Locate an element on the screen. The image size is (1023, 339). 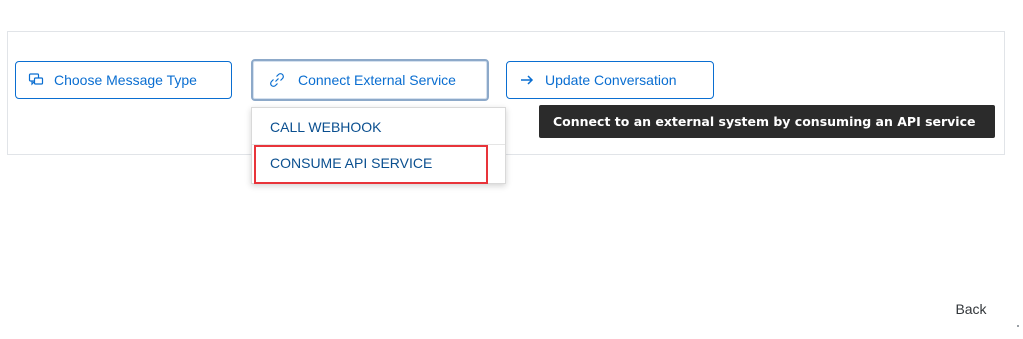
menu-item-label: CONSUME API SERVICE is located at coordinates (351, 163).